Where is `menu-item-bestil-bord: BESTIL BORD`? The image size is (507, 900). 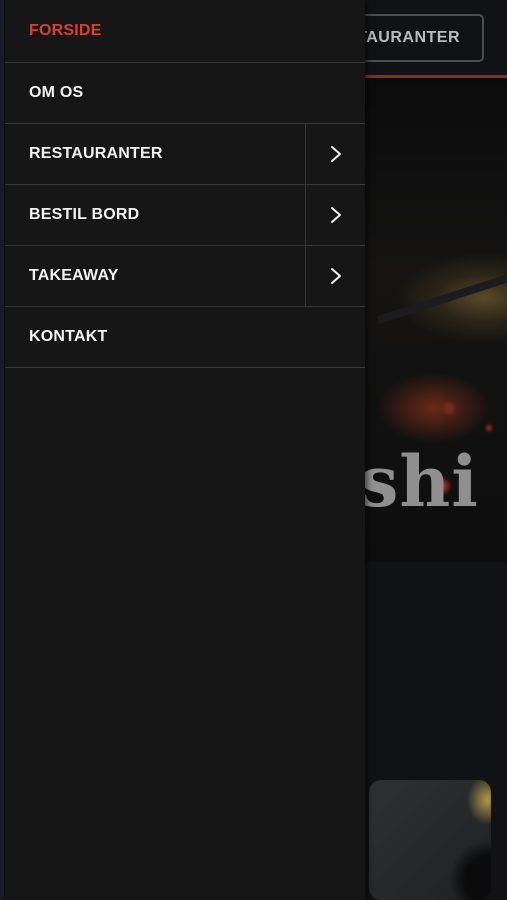 menu-item-bestil-bord: BESTIL BORD is located at coordinates (185, 215).